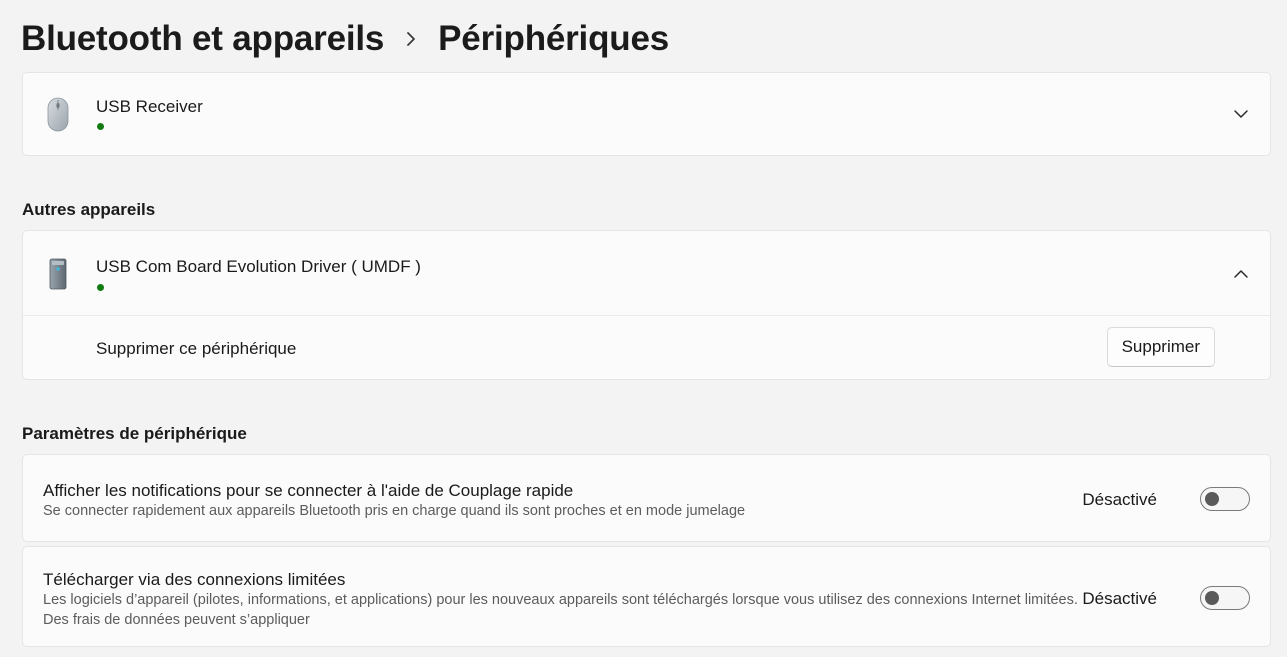 The height and width of the screenshot is (657, 1287). Describe the element at coordinates (411, 39) in the screenshot. I see `chevron-right-icon` at that location.